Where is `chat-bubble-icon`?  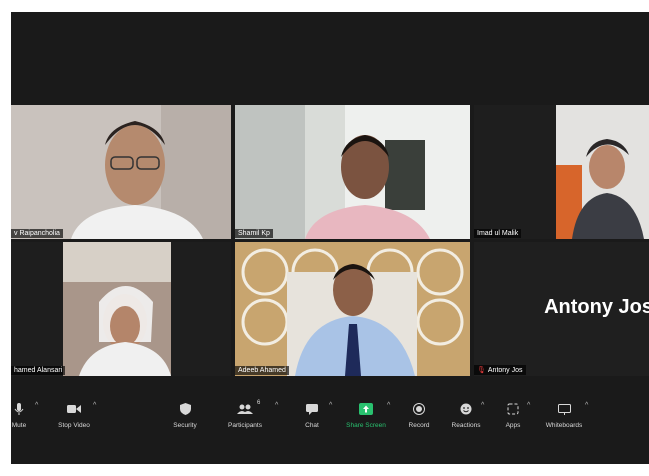
chat-bubble-icon is located at coordinates (312, 409).